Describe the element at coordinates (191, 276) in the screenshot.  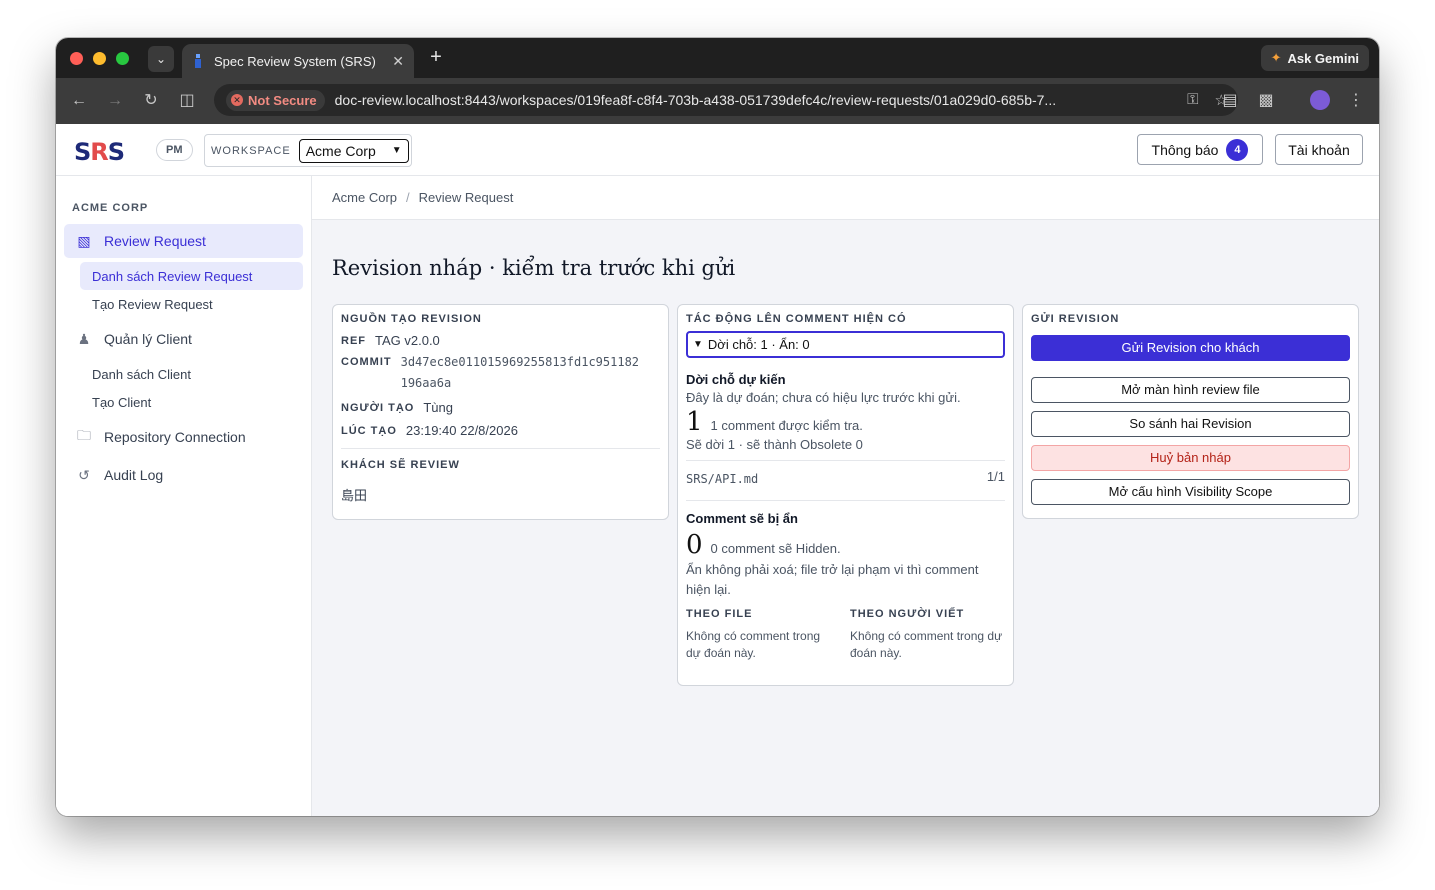
I see `sidebar-subitem-review-list: Danh sách Review Request` at that location.